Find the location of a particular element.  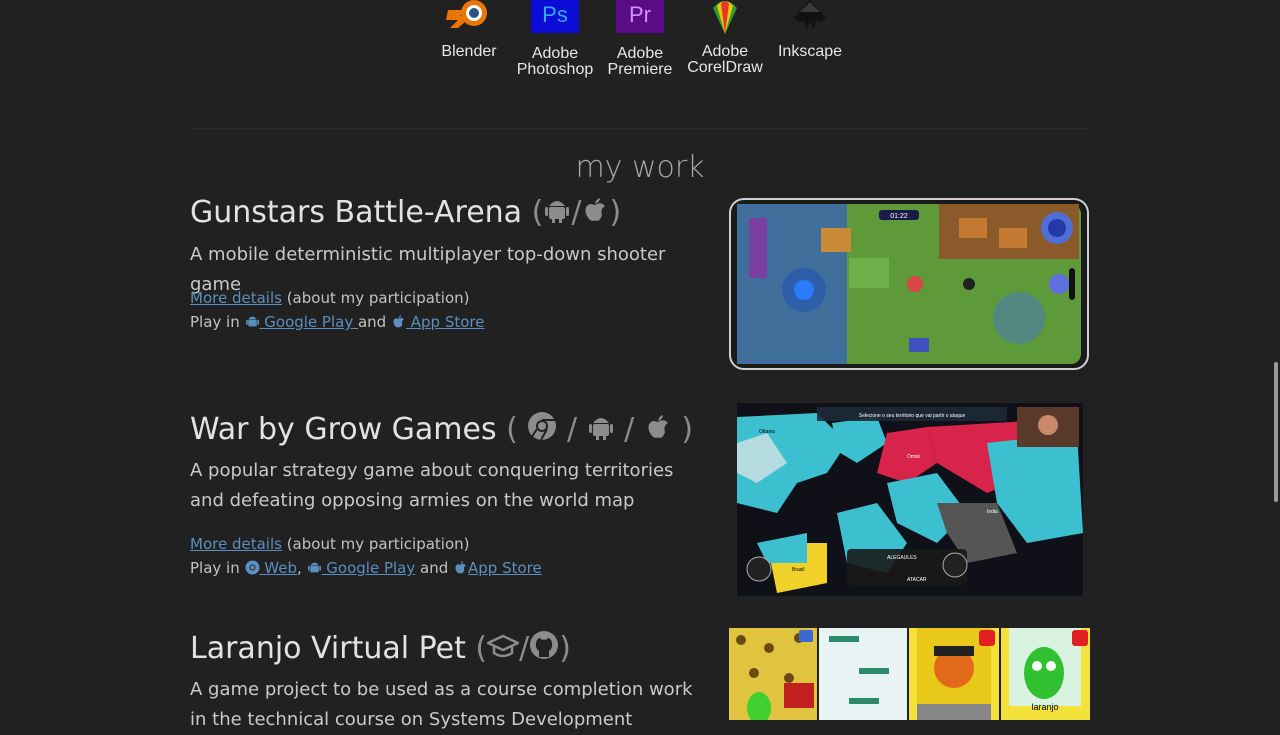

platforms: ( / / ) is located at coordinates (600, 429).